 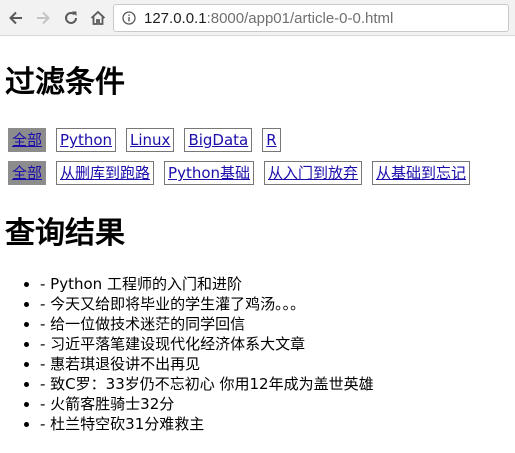 What do you see at coordinates (207, 304) in the screenshot?
I see `list-item: - 今天又给即将毕业的学生灌了鸡汤。。。` at bounding box center [207, 304].